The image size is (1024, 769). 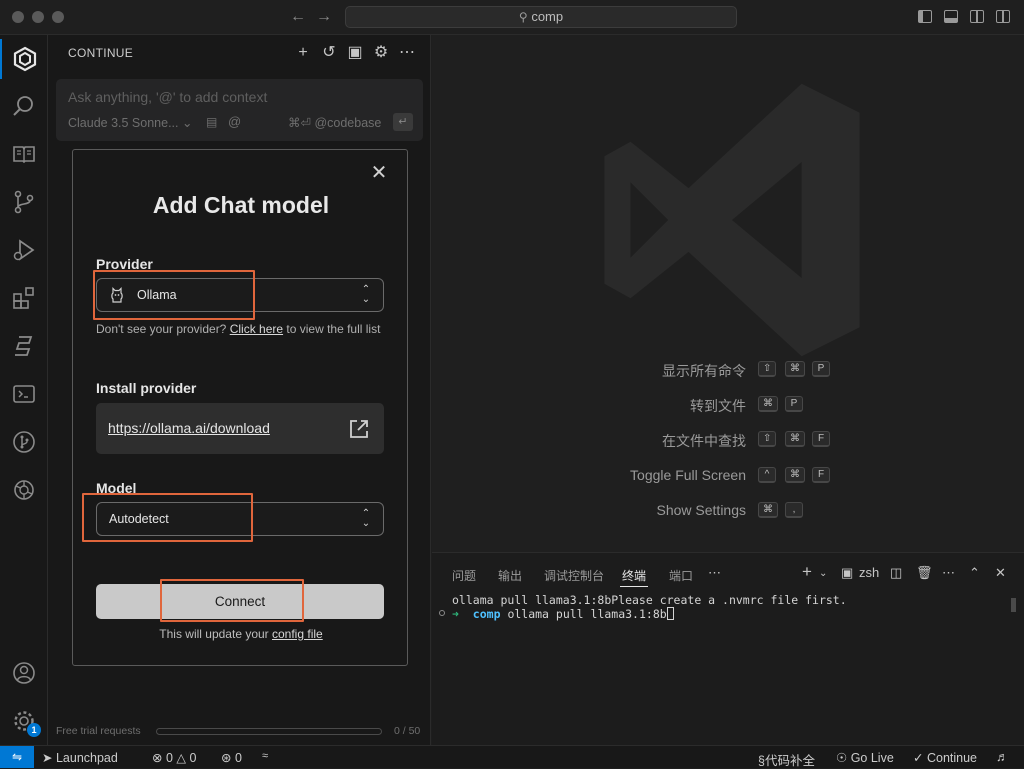 I want to click on fullscreen-icon: ▣, so click(x=355, y=53).